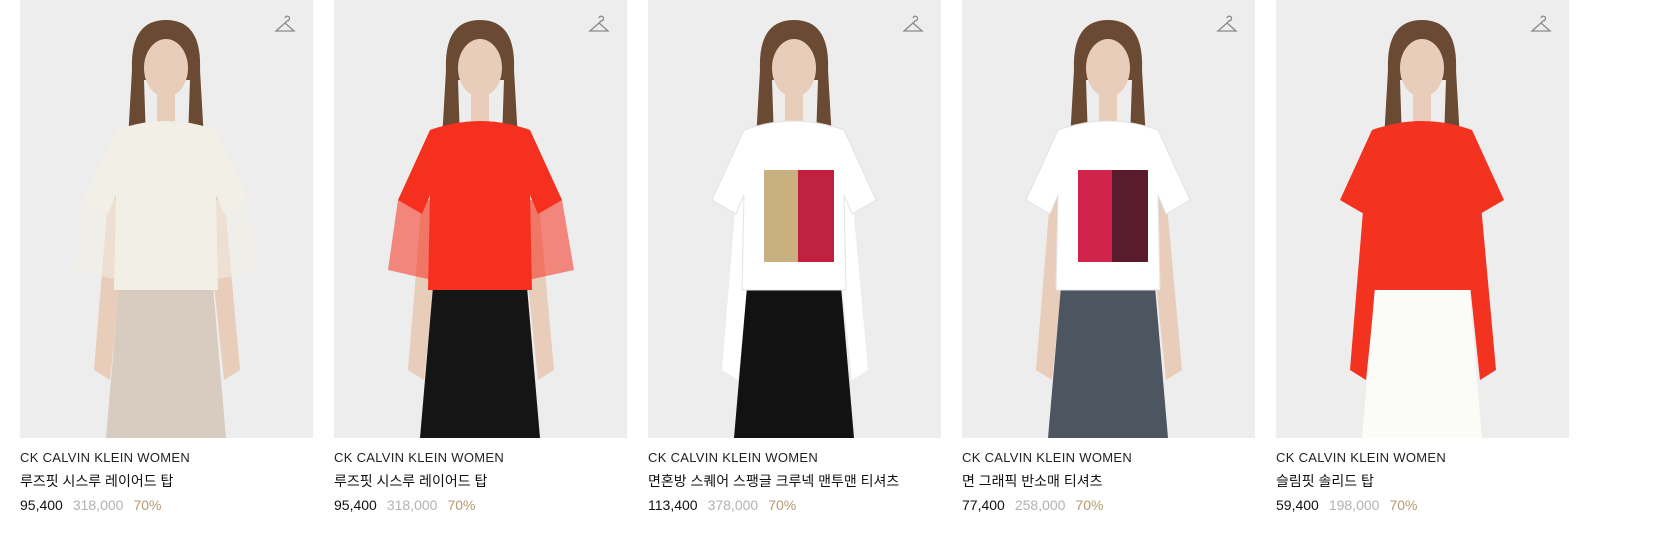 Image resolution: width=1659 pixels, height=545 pixels. What do you see at coordinates (673, 505) in the screenshot?
I see `sale-price: 113,400` at bounding box center [673, 505].